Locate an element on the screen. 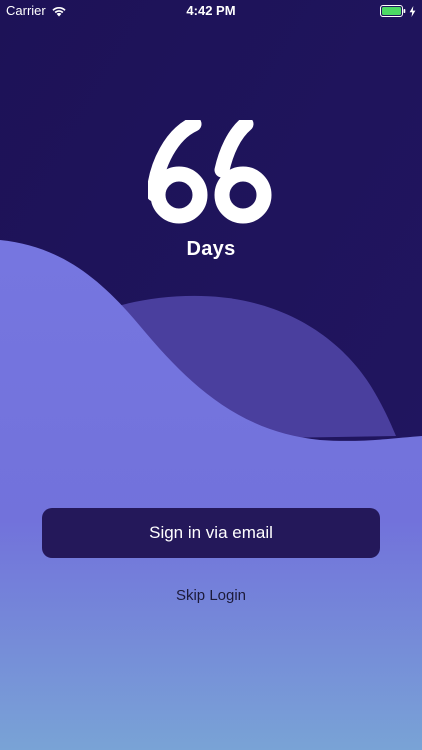 Image resolution: width=422 pixels, height=750 pixels. charging-bolt-icon is located at coordinates (412, 11).